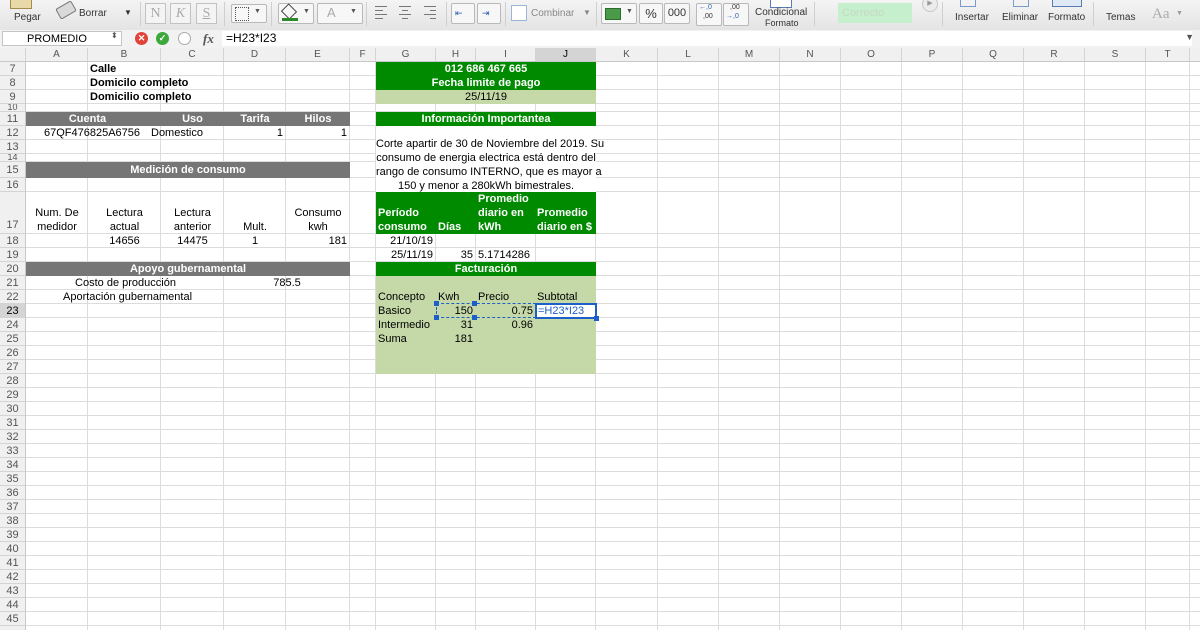  Describe the element at coordinates (561, 311) in the screenshot. I see `cell-j23-formula: =H23*I23` at that location.